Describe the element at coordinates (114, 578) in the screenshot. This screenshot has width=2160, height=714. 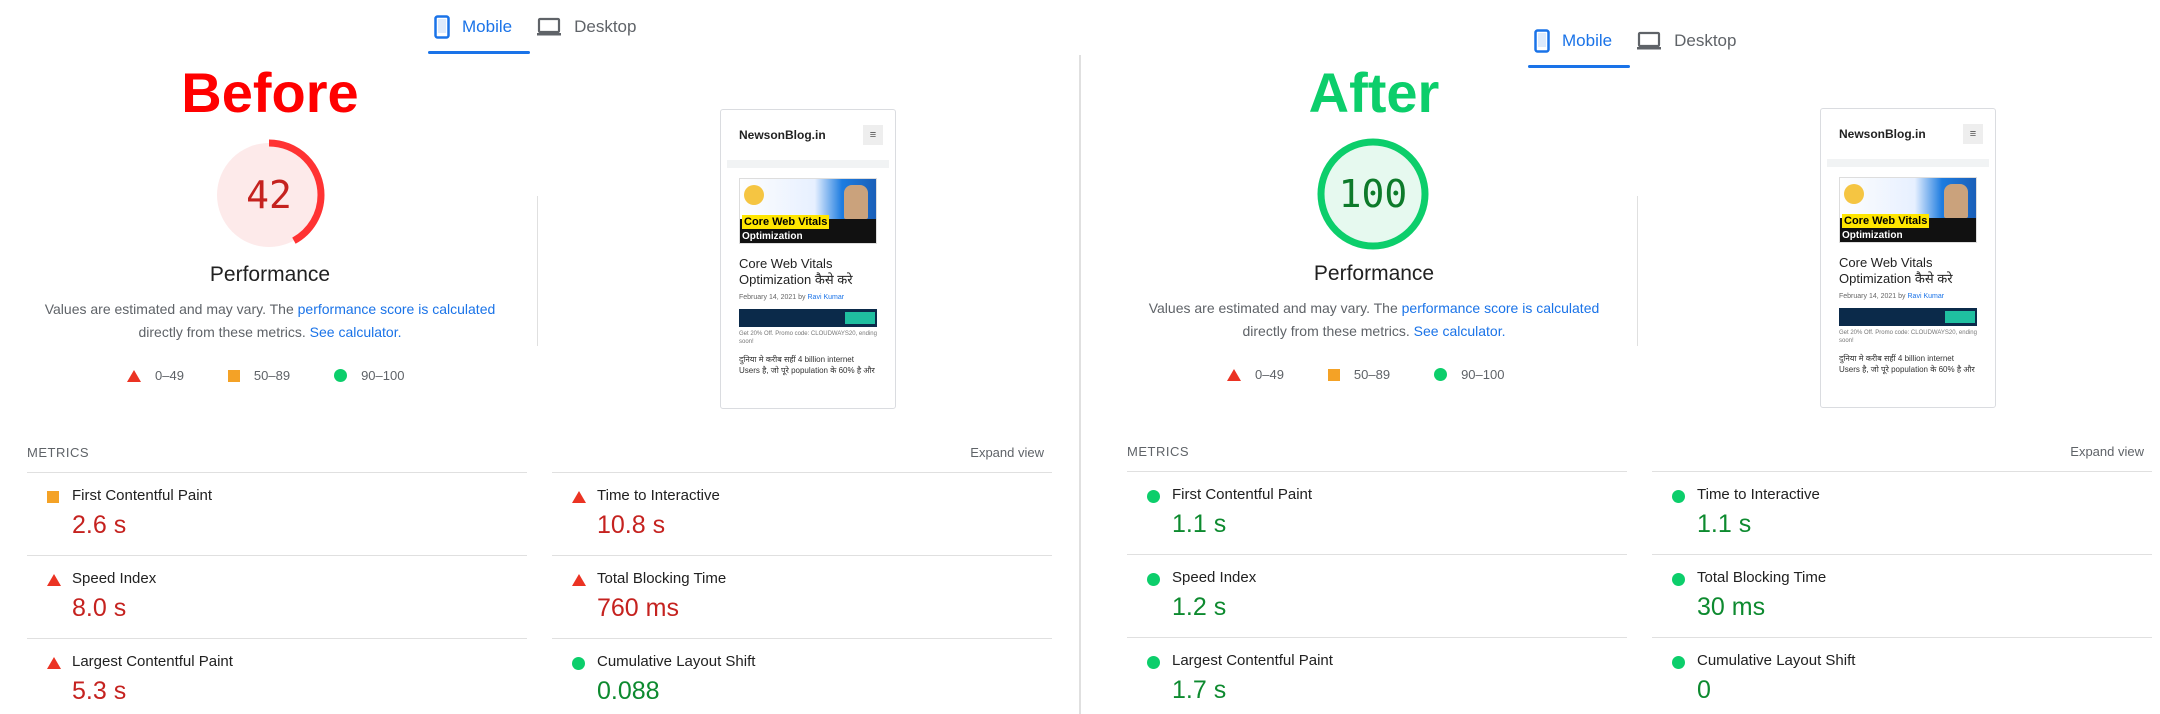
I see `metric-name: Speed Index` at that location.